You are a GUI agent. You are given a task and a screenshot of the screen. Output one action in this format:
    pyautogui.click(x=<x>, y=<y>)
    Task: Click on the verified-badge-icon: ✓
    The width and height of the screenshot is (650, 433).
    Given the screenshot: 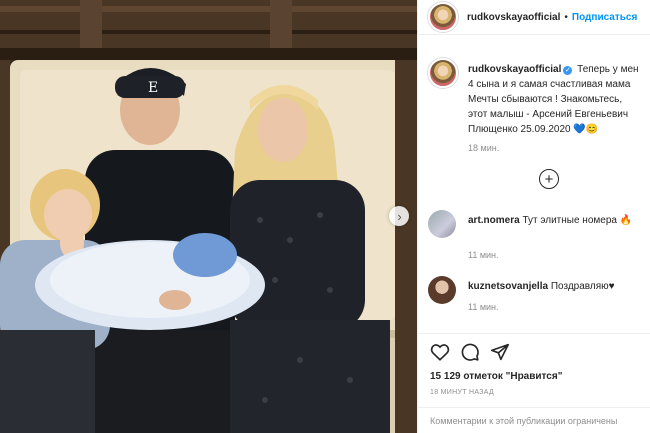 What is the action you would take?
    pyautogui.click(x=568, y=70)
    